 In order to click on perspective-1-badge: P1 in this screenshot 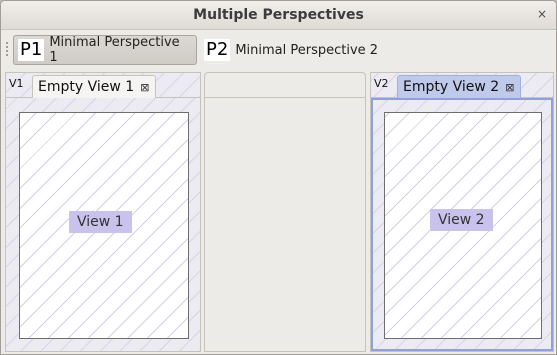, I will do `click(31, 50)`.